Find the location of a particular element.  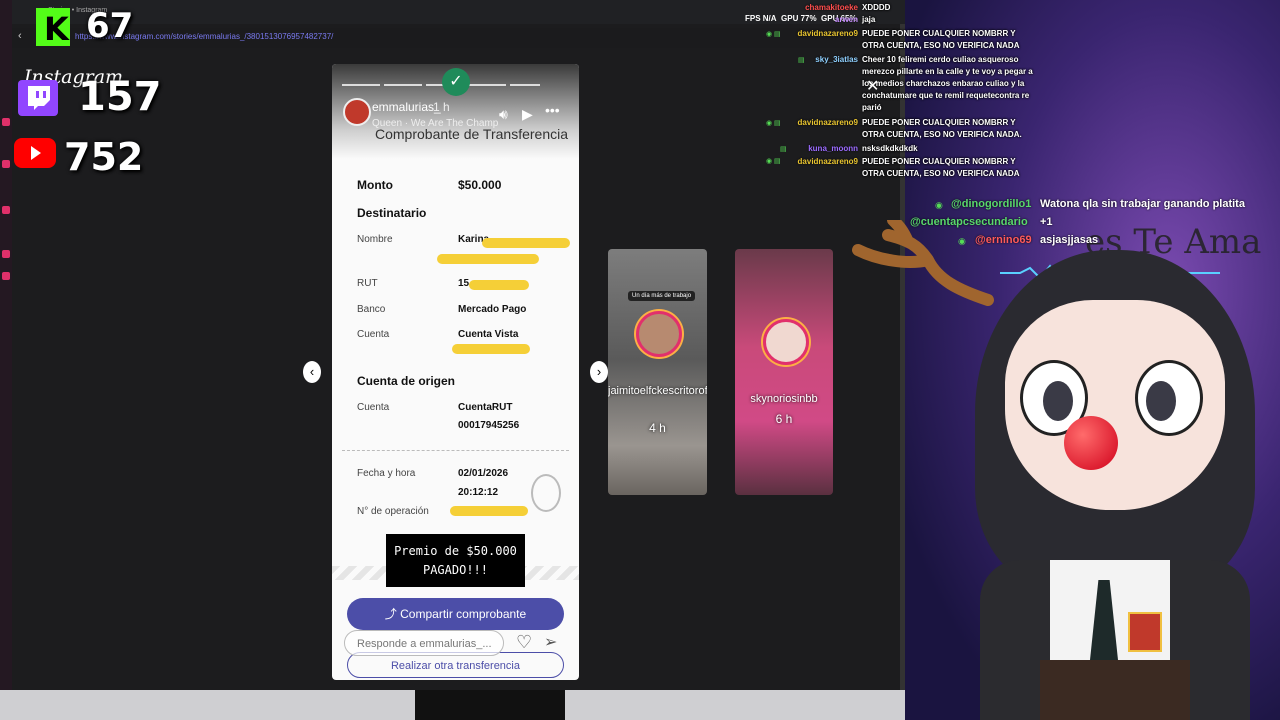

side-story-username: jaimitoelfckescritoroficial is located at coordinates (657, 391).